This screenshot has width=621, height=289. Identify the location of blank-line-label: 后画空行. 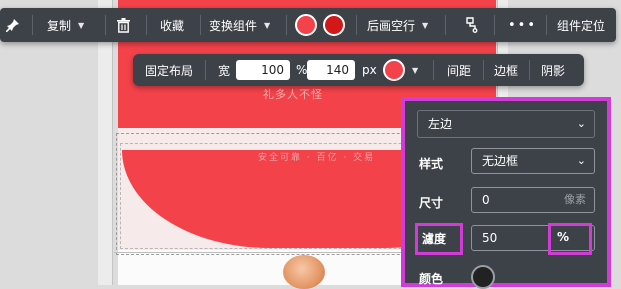
(391, 25).